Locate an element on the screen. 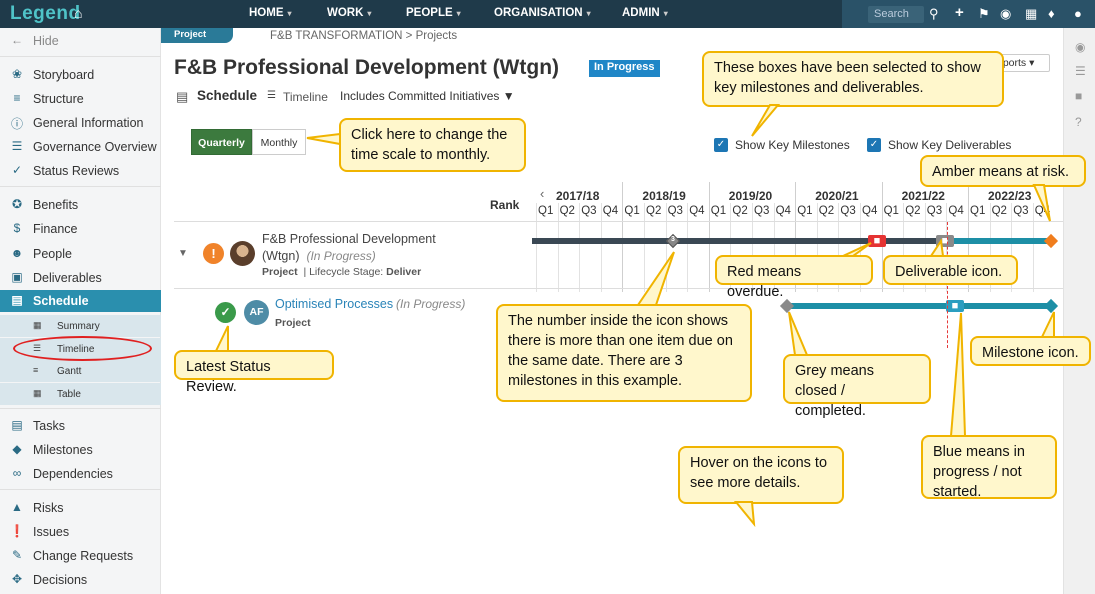  show-deliverables-label: Show Key Deliverables is located at coordinates (950, 145).